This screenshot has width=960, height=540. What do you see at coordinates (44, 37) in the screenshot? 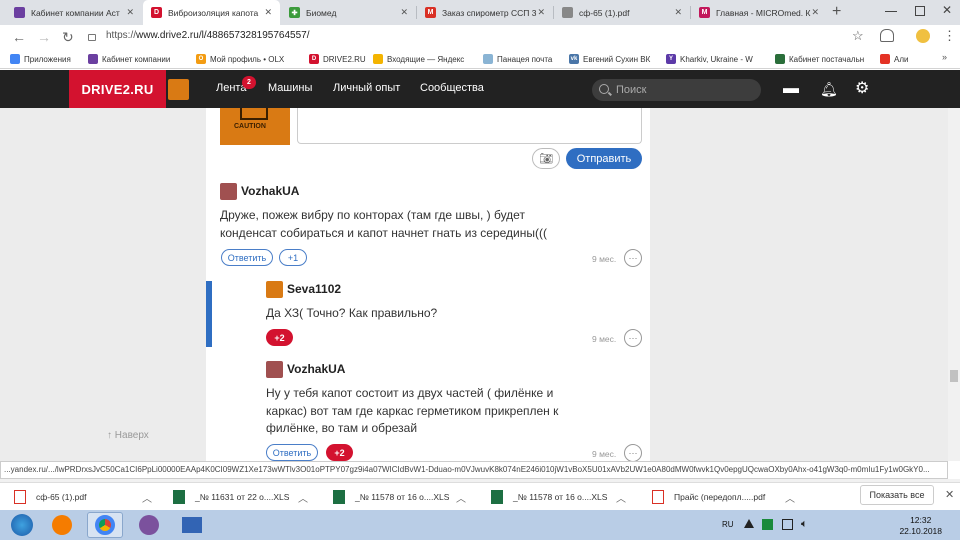
I see `forward-icon: →` at bounding box center [44, 37].